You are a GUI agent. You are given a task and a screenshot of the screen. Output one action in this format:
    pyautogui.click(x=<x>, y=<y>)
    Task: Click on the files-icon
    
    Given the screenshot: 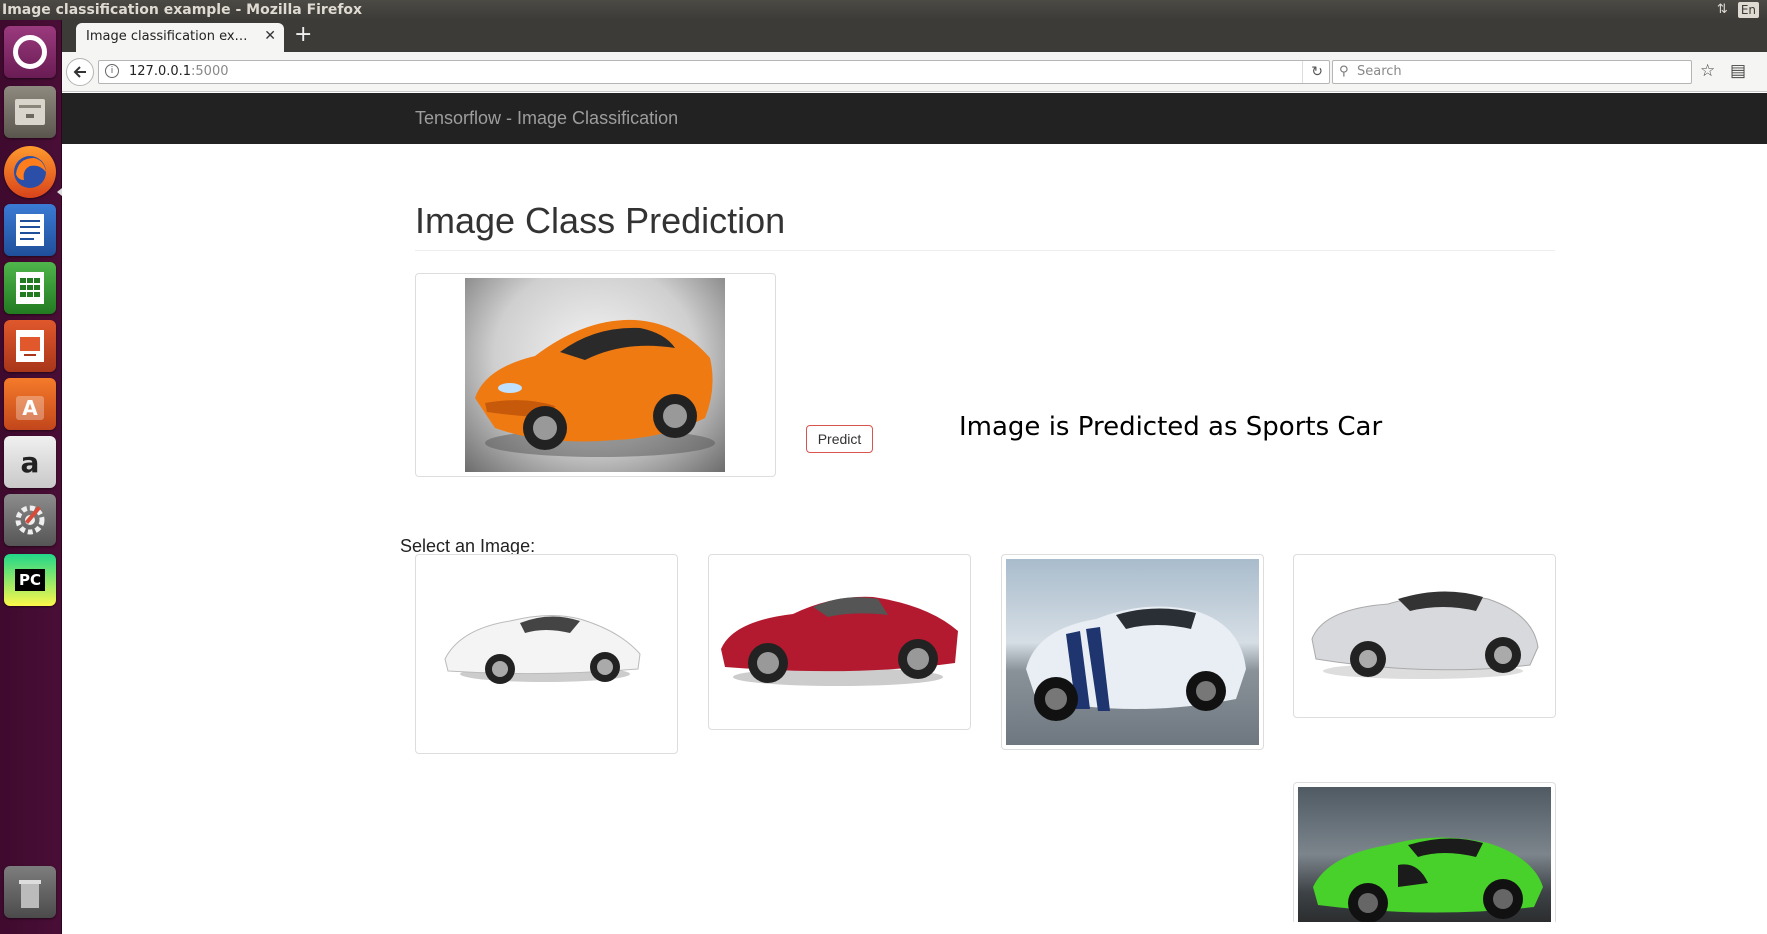 What is the action you would take?
    pyautogui.click(x=30, y=112)
    